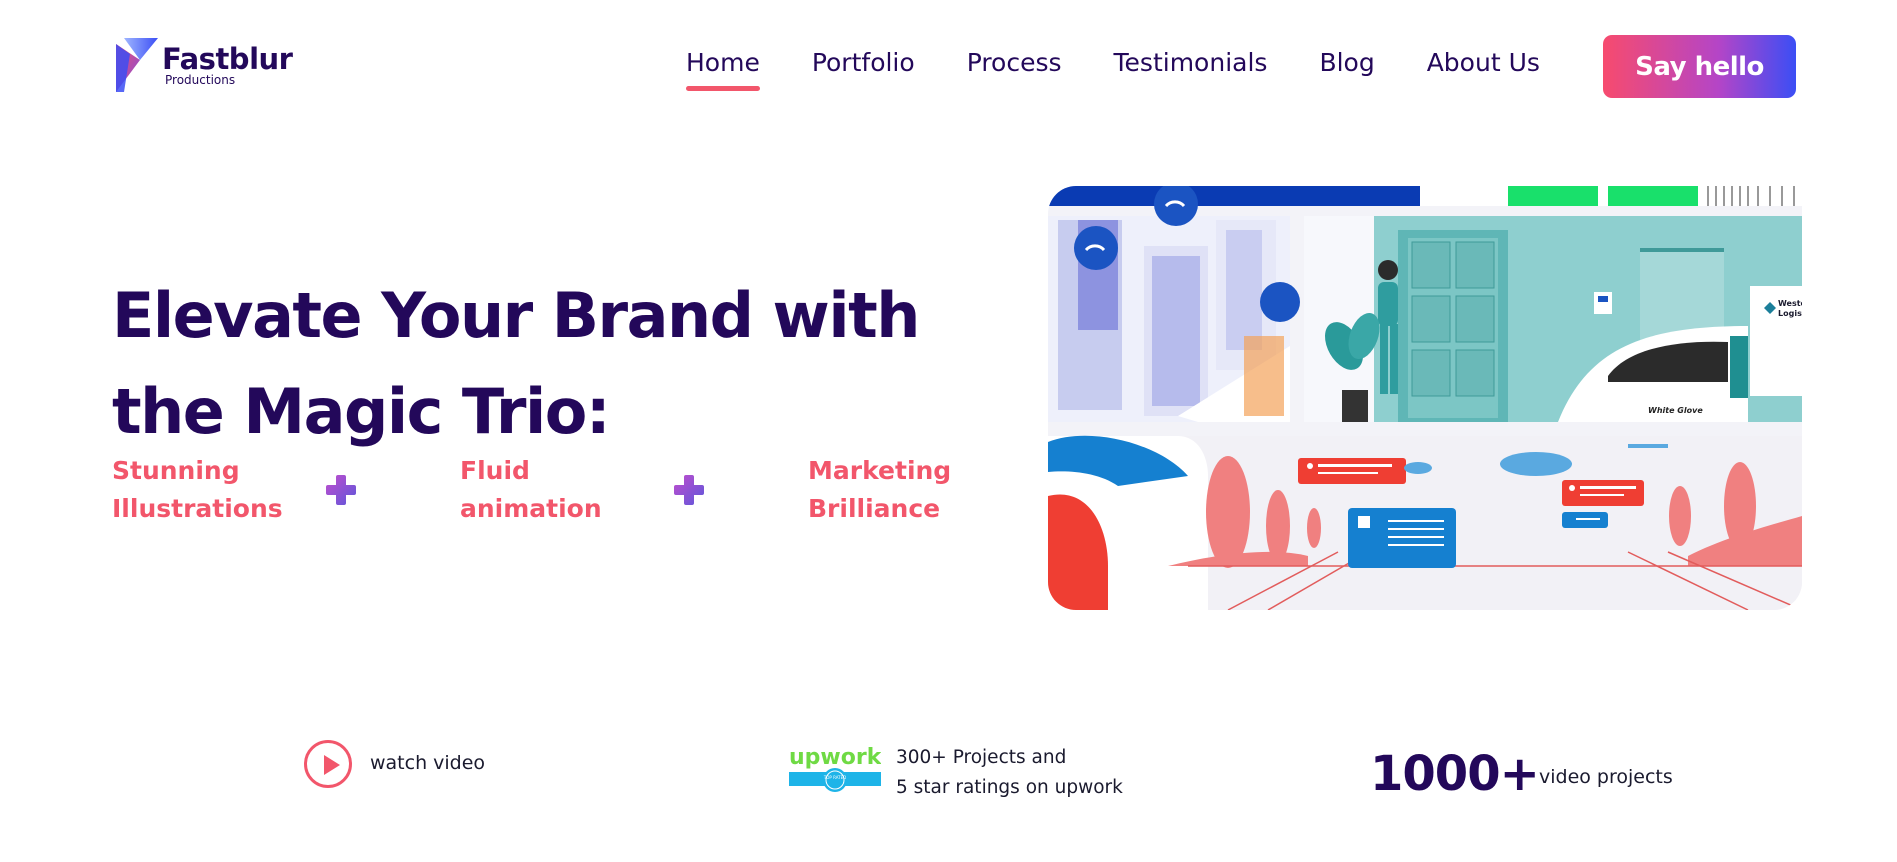 Image resolution: width=1897 pixels, height=862 pixels. I want to click on trio-item-marketing: Marketing Brilliance, so click(879, 490).